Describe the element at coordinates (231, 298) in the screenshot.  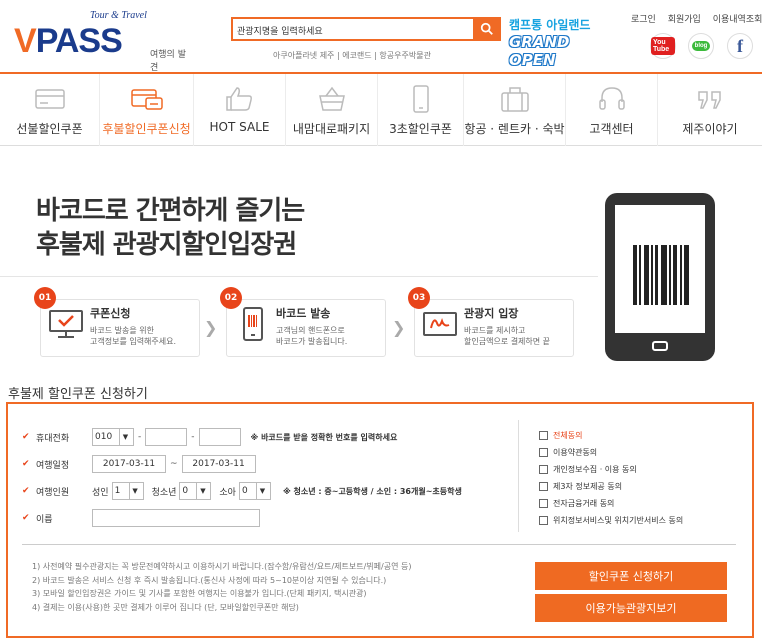
I see `step-number: 02` at that location.